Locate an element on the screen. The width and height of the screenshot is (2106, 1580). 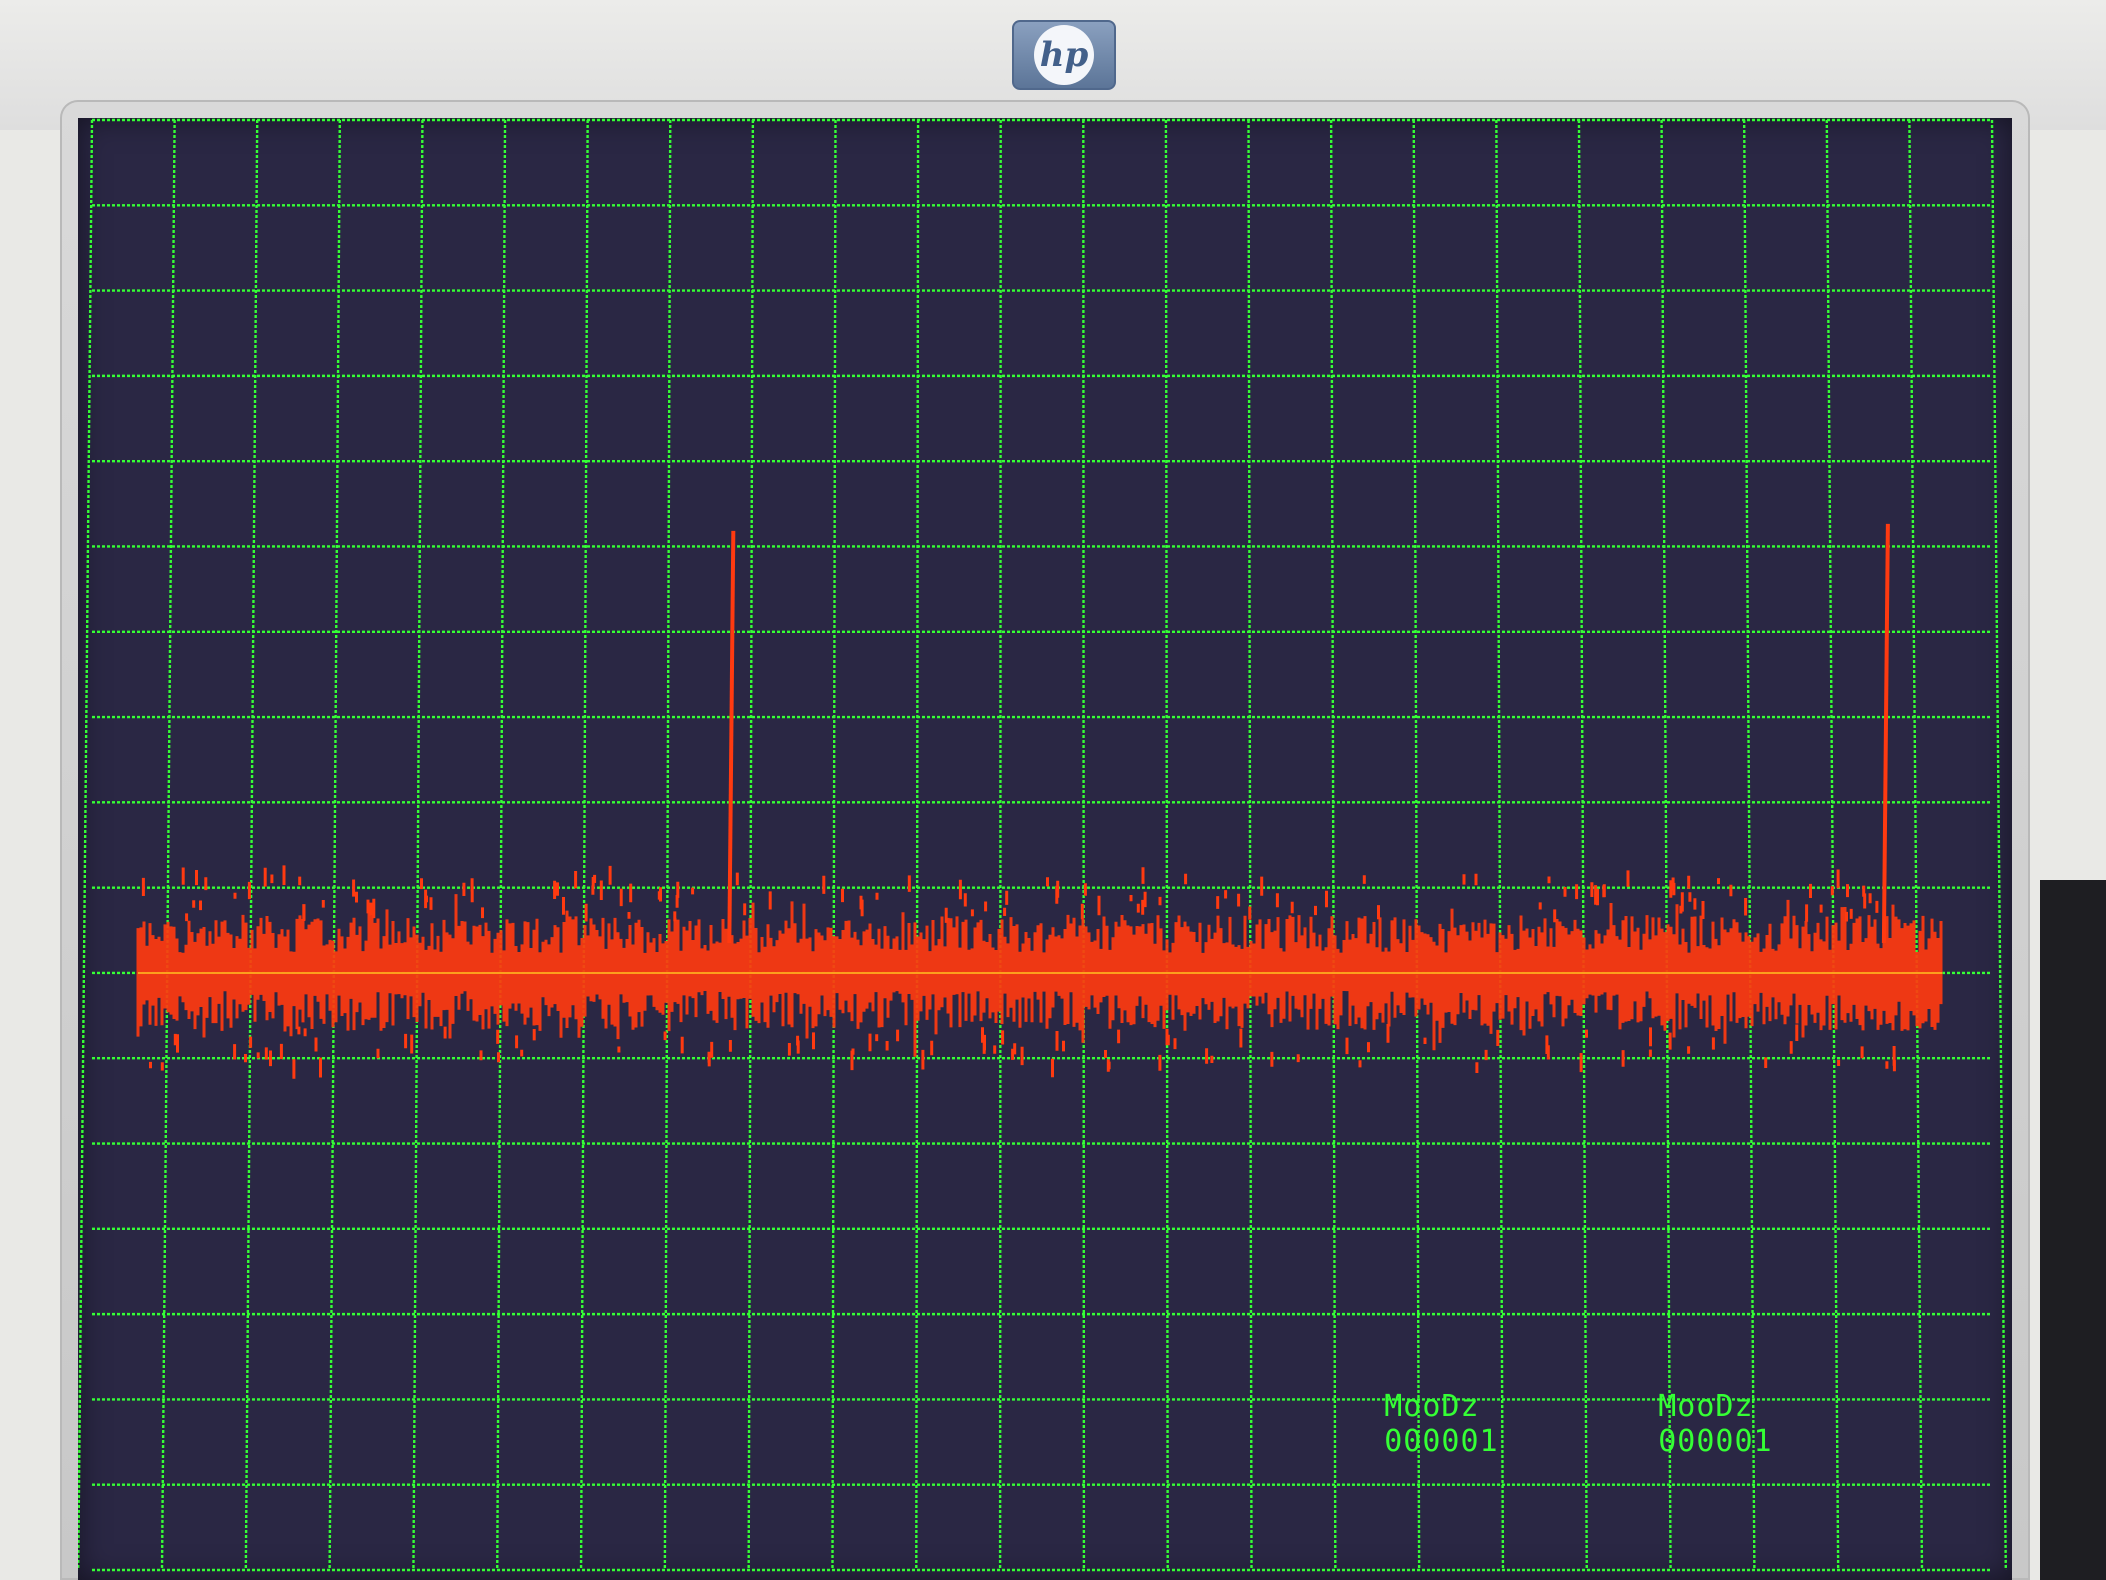
readout-1-value: 000001 is located at coordinates (1441, 1441).